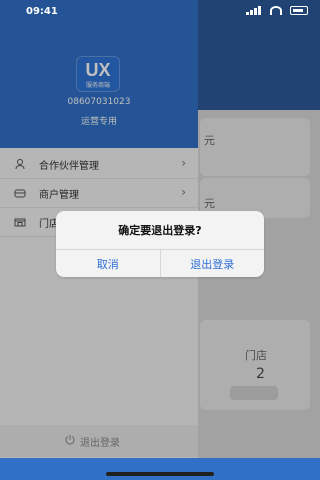 Image resolution: width=320 pixels, height=480 pixels. I want to click on status-time: 09:41, so click(42, 11).